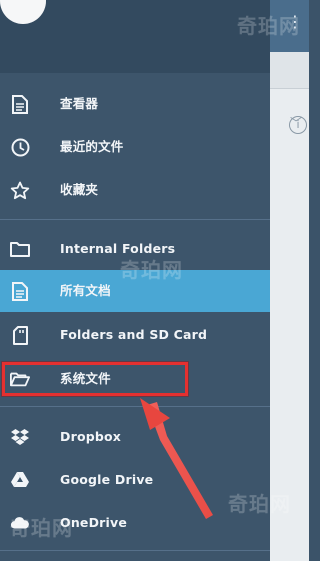 This screenshot has height=561, width=320. I want to click on drawer-item-label: 查看器, so click(79, 103).